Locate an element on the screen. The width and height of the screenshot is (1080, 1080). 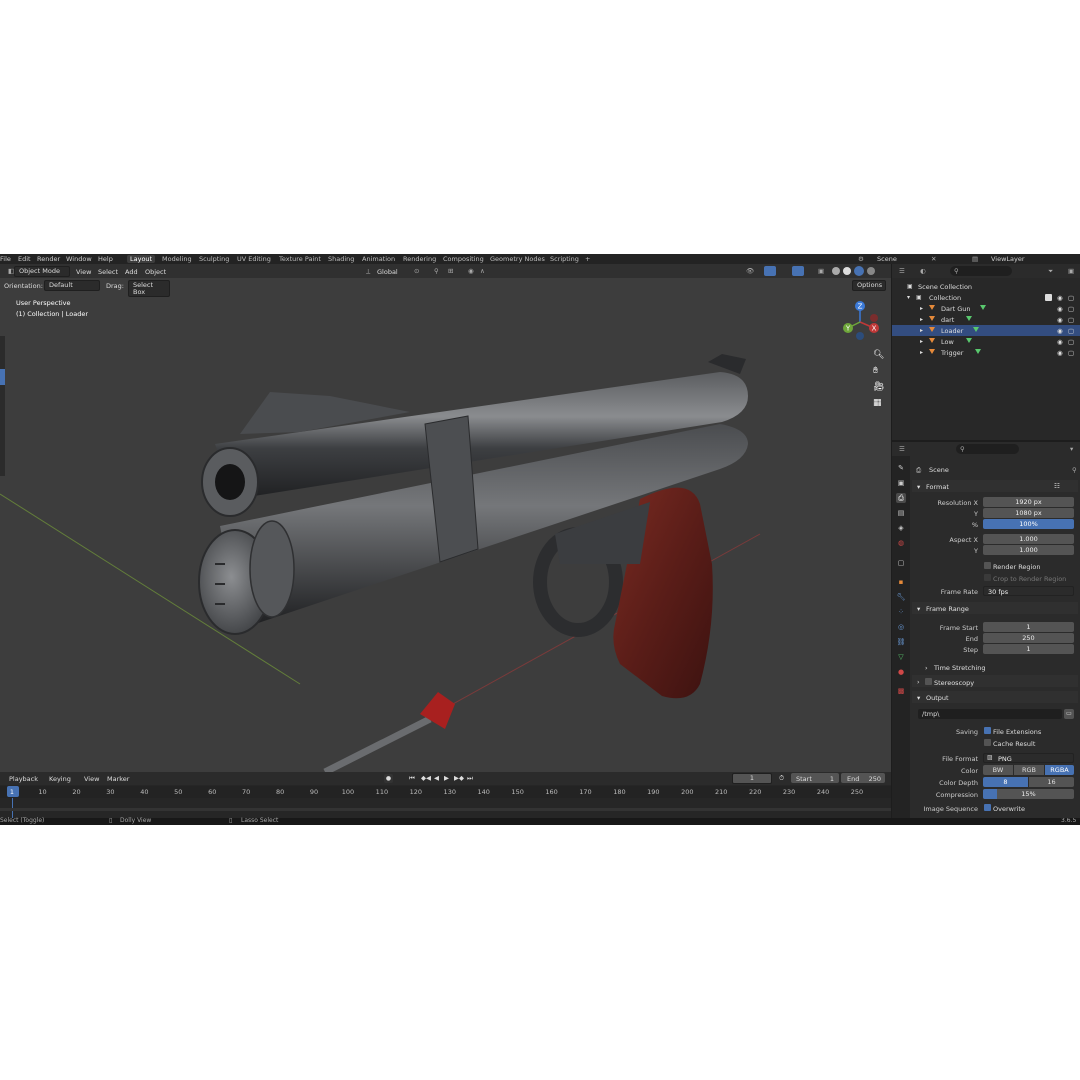
tab-rendering: Rendering is located at coordinates (419, 259).